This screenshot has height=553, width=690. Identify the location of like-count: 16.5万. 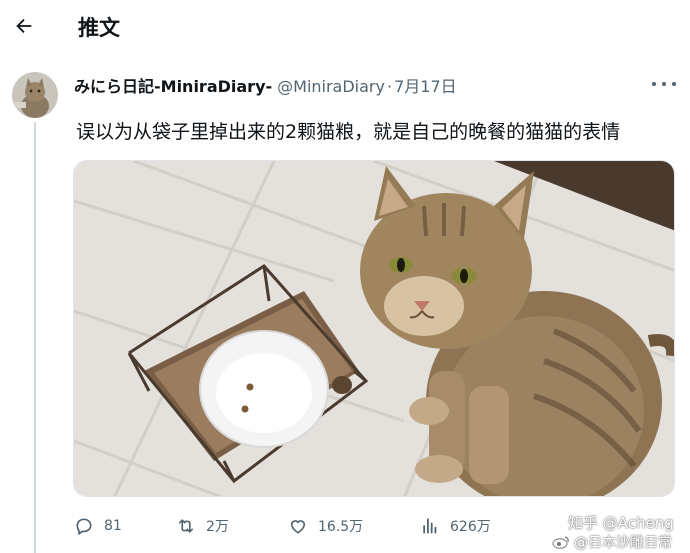
(341, 527).